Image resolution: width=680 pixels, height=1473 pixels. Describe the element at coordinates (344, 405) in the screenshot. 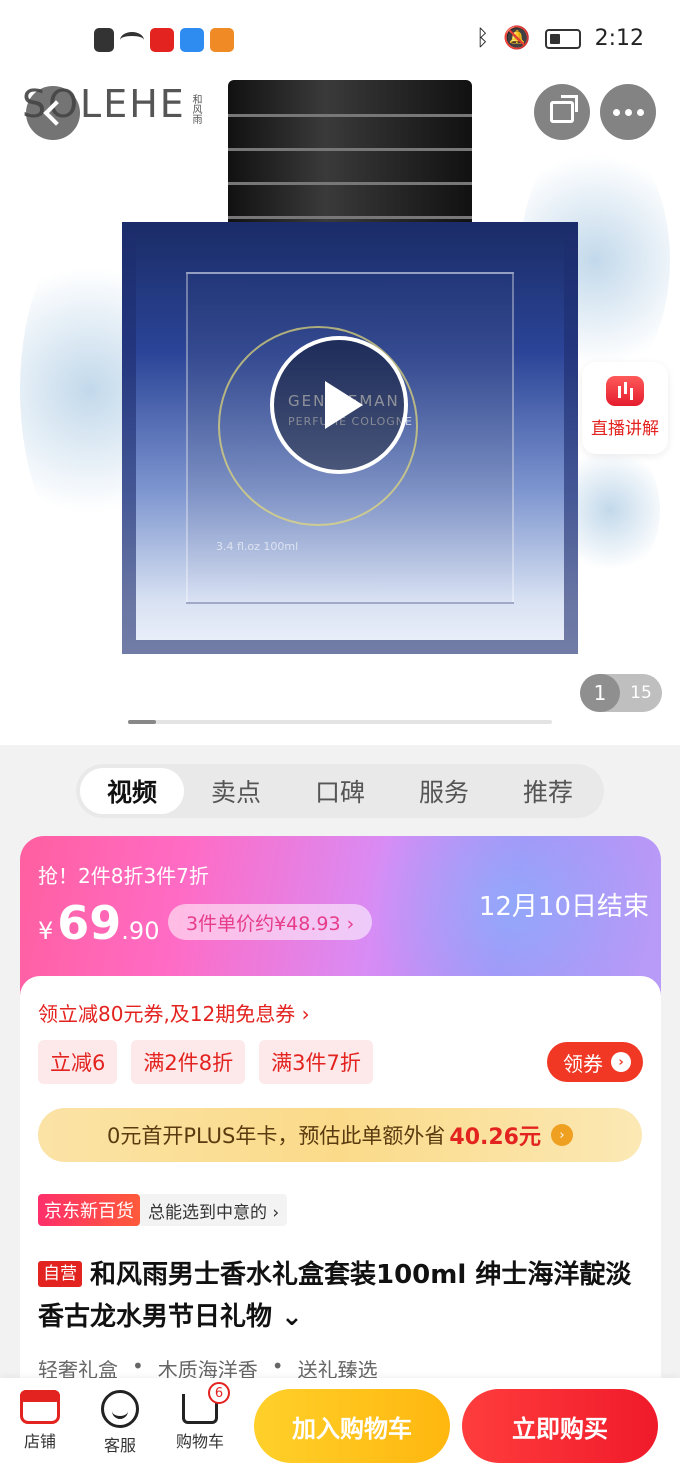

I see `play-icon` at that location.